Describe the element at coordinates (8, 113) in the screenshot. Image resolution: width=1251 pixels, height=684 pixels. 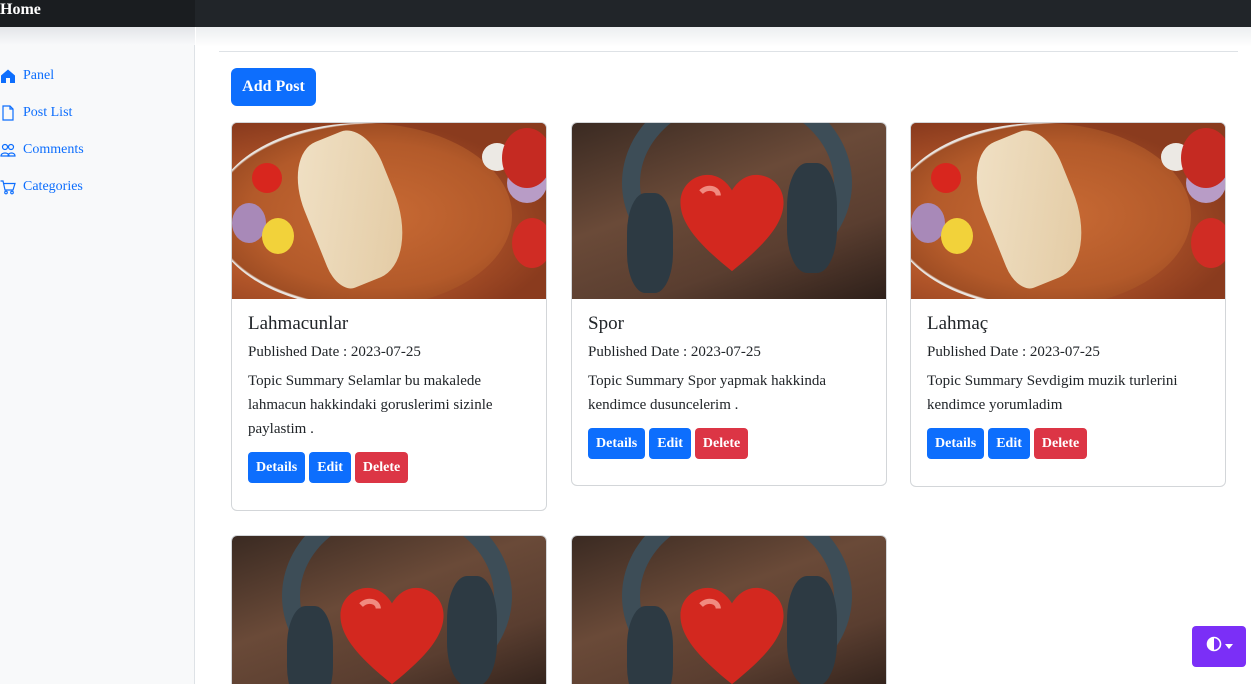
I see `file-icon` at that location.